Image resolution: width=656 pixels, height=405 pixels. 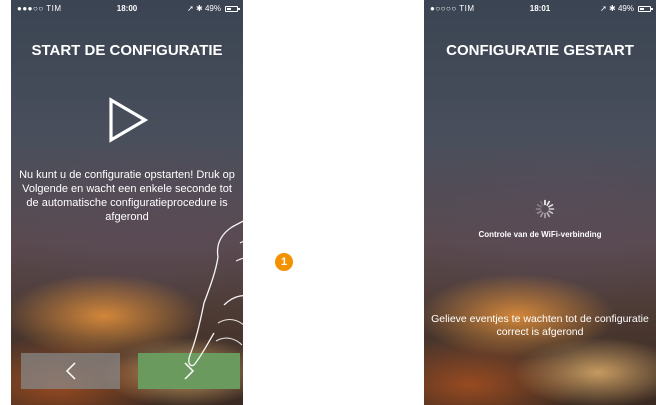 What do you see at coordinates (127, 50) in the screenshot?
I see `page-title: START DE CONFIGURATIE` at bounding box center [127, 50].